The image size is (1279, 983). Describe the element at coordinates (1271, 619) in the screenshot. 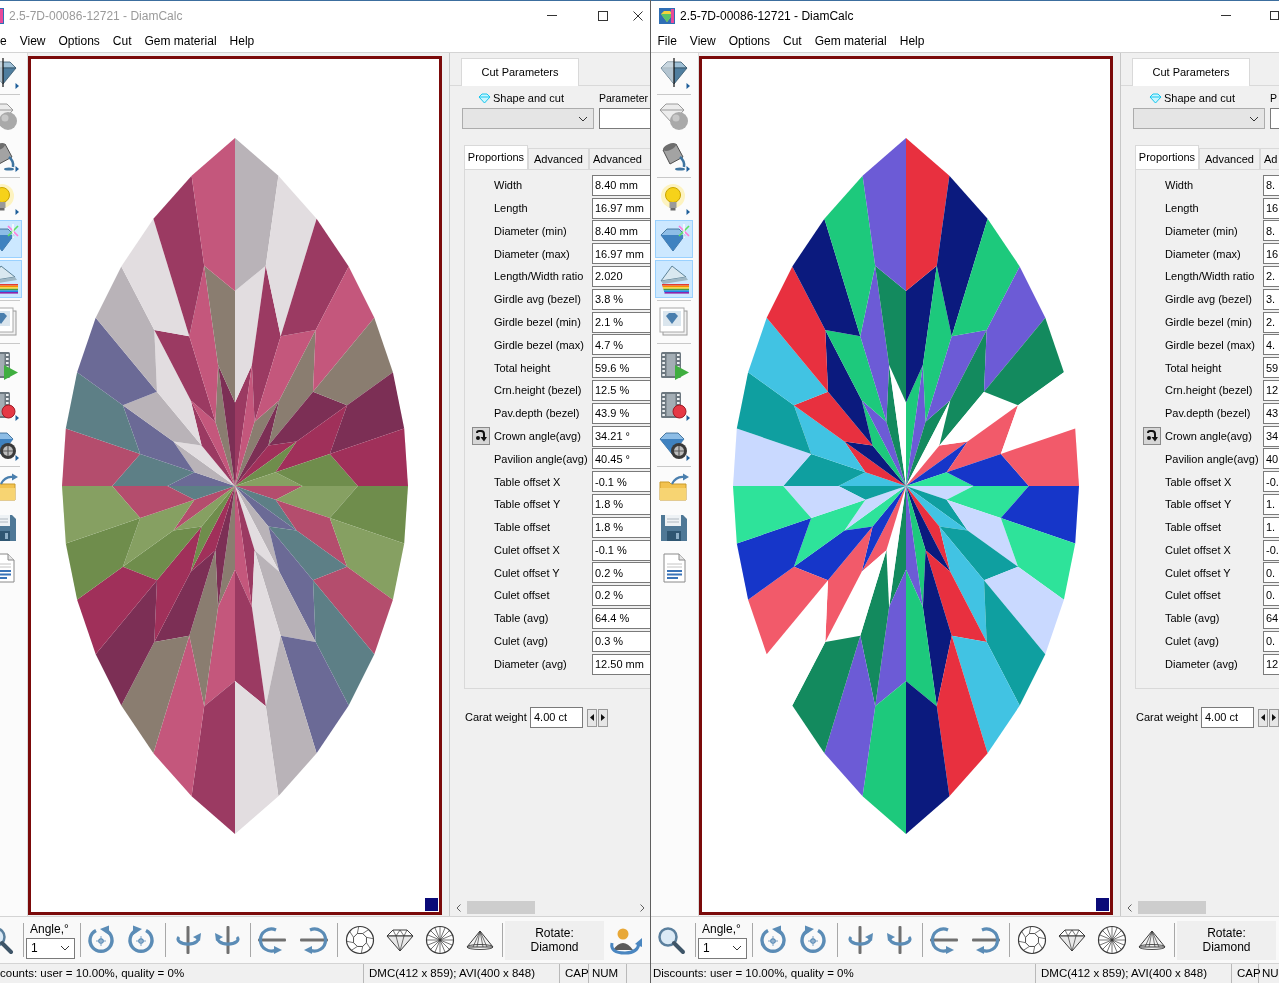

I see `parameter-field: 64` at that location.